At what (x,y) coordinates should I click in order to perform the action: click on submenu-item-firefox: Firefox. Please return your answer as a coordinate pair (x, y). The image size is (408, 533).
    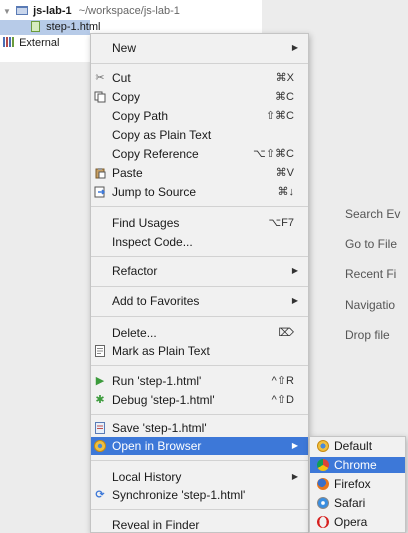
    Looking at the image, I should click on (357, 484).